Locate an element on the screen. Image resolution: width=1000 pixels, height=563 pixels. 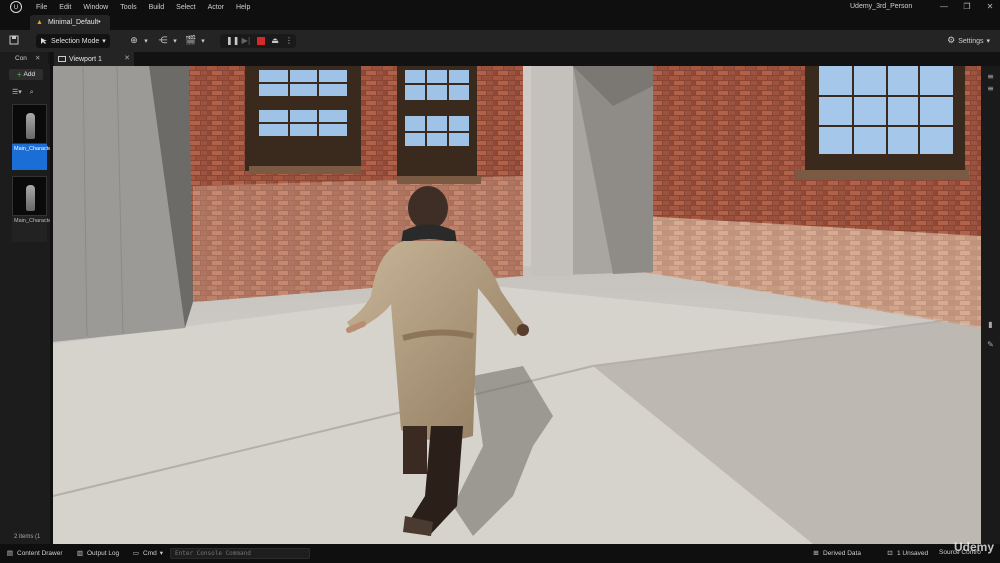
selection-mode-label: Selection Mode is located at coordinates (75, 41).